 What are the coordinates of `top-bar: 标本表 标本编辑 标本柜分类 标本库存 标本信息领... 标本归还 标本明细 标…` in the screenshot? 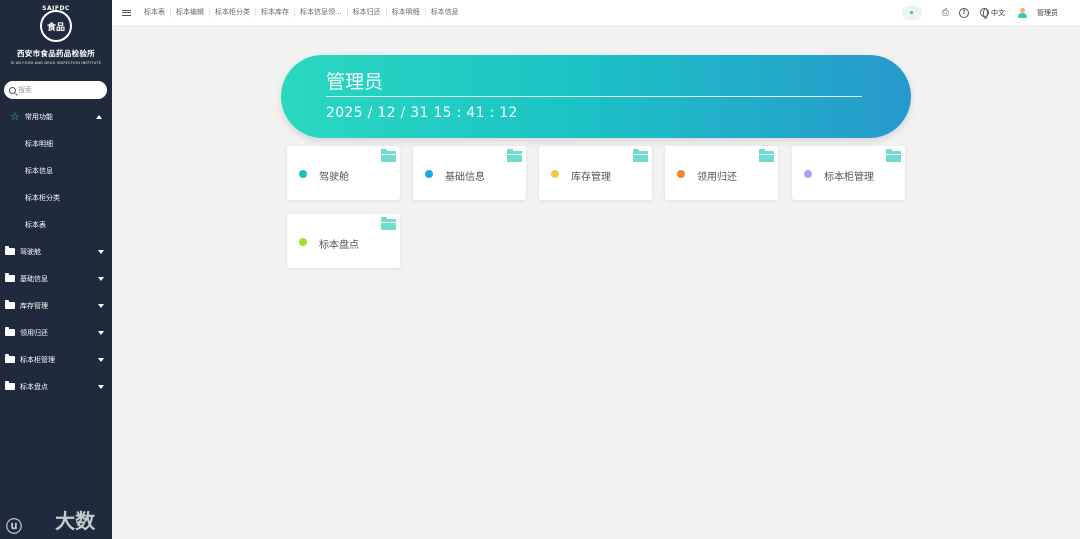 It's located at (596, 12).